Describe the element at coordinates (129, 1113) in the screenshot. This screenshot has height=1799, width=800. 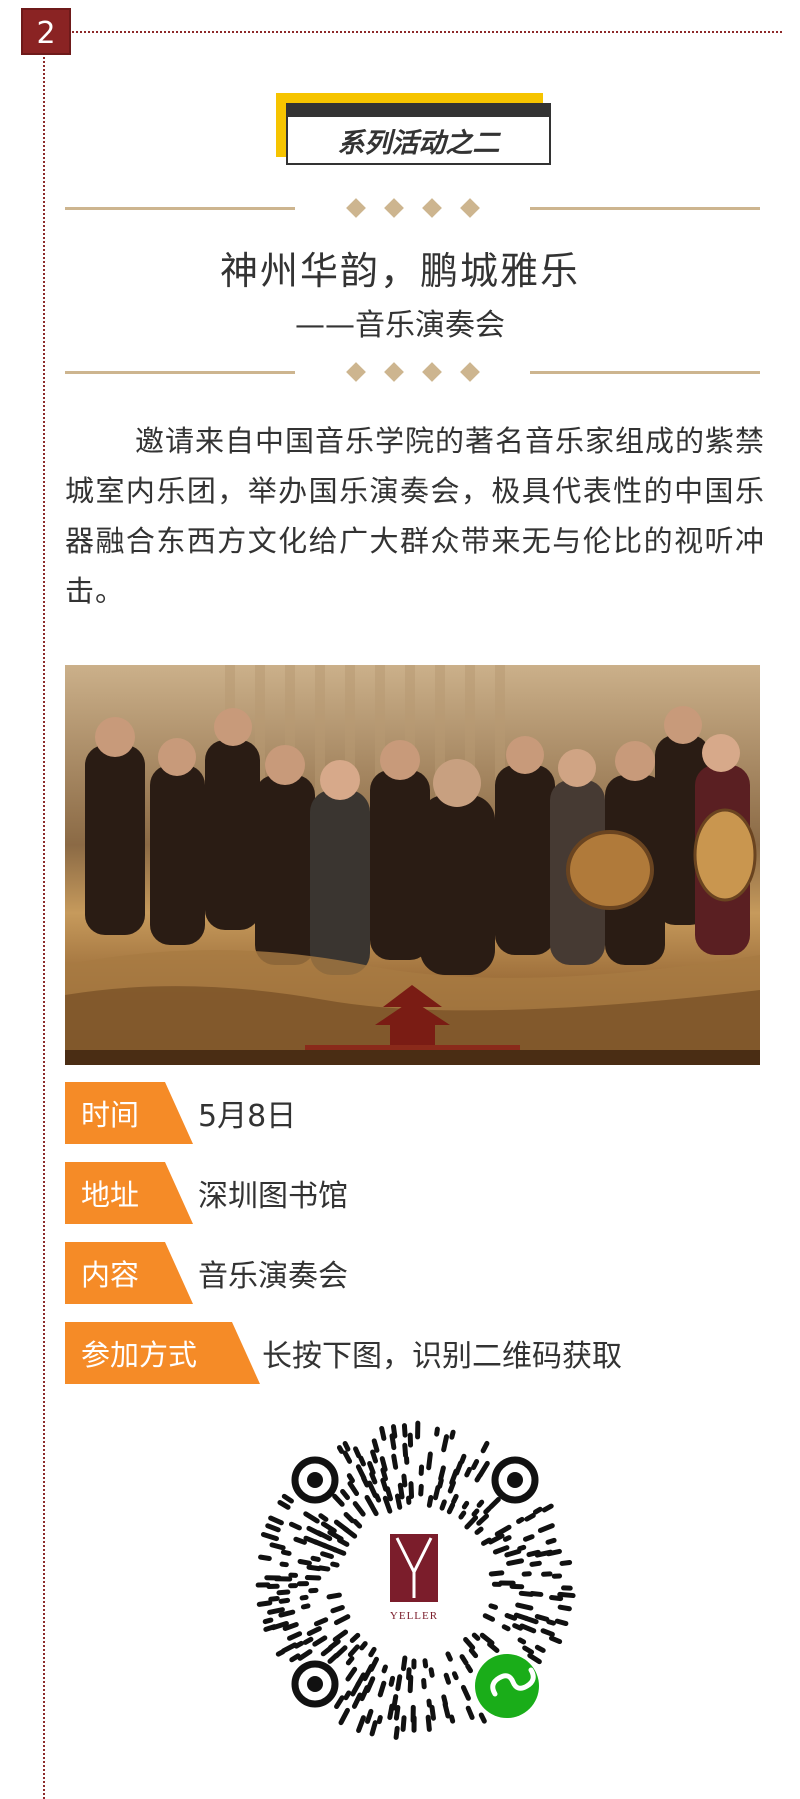
I see `info-label-time: 时间` at that location.